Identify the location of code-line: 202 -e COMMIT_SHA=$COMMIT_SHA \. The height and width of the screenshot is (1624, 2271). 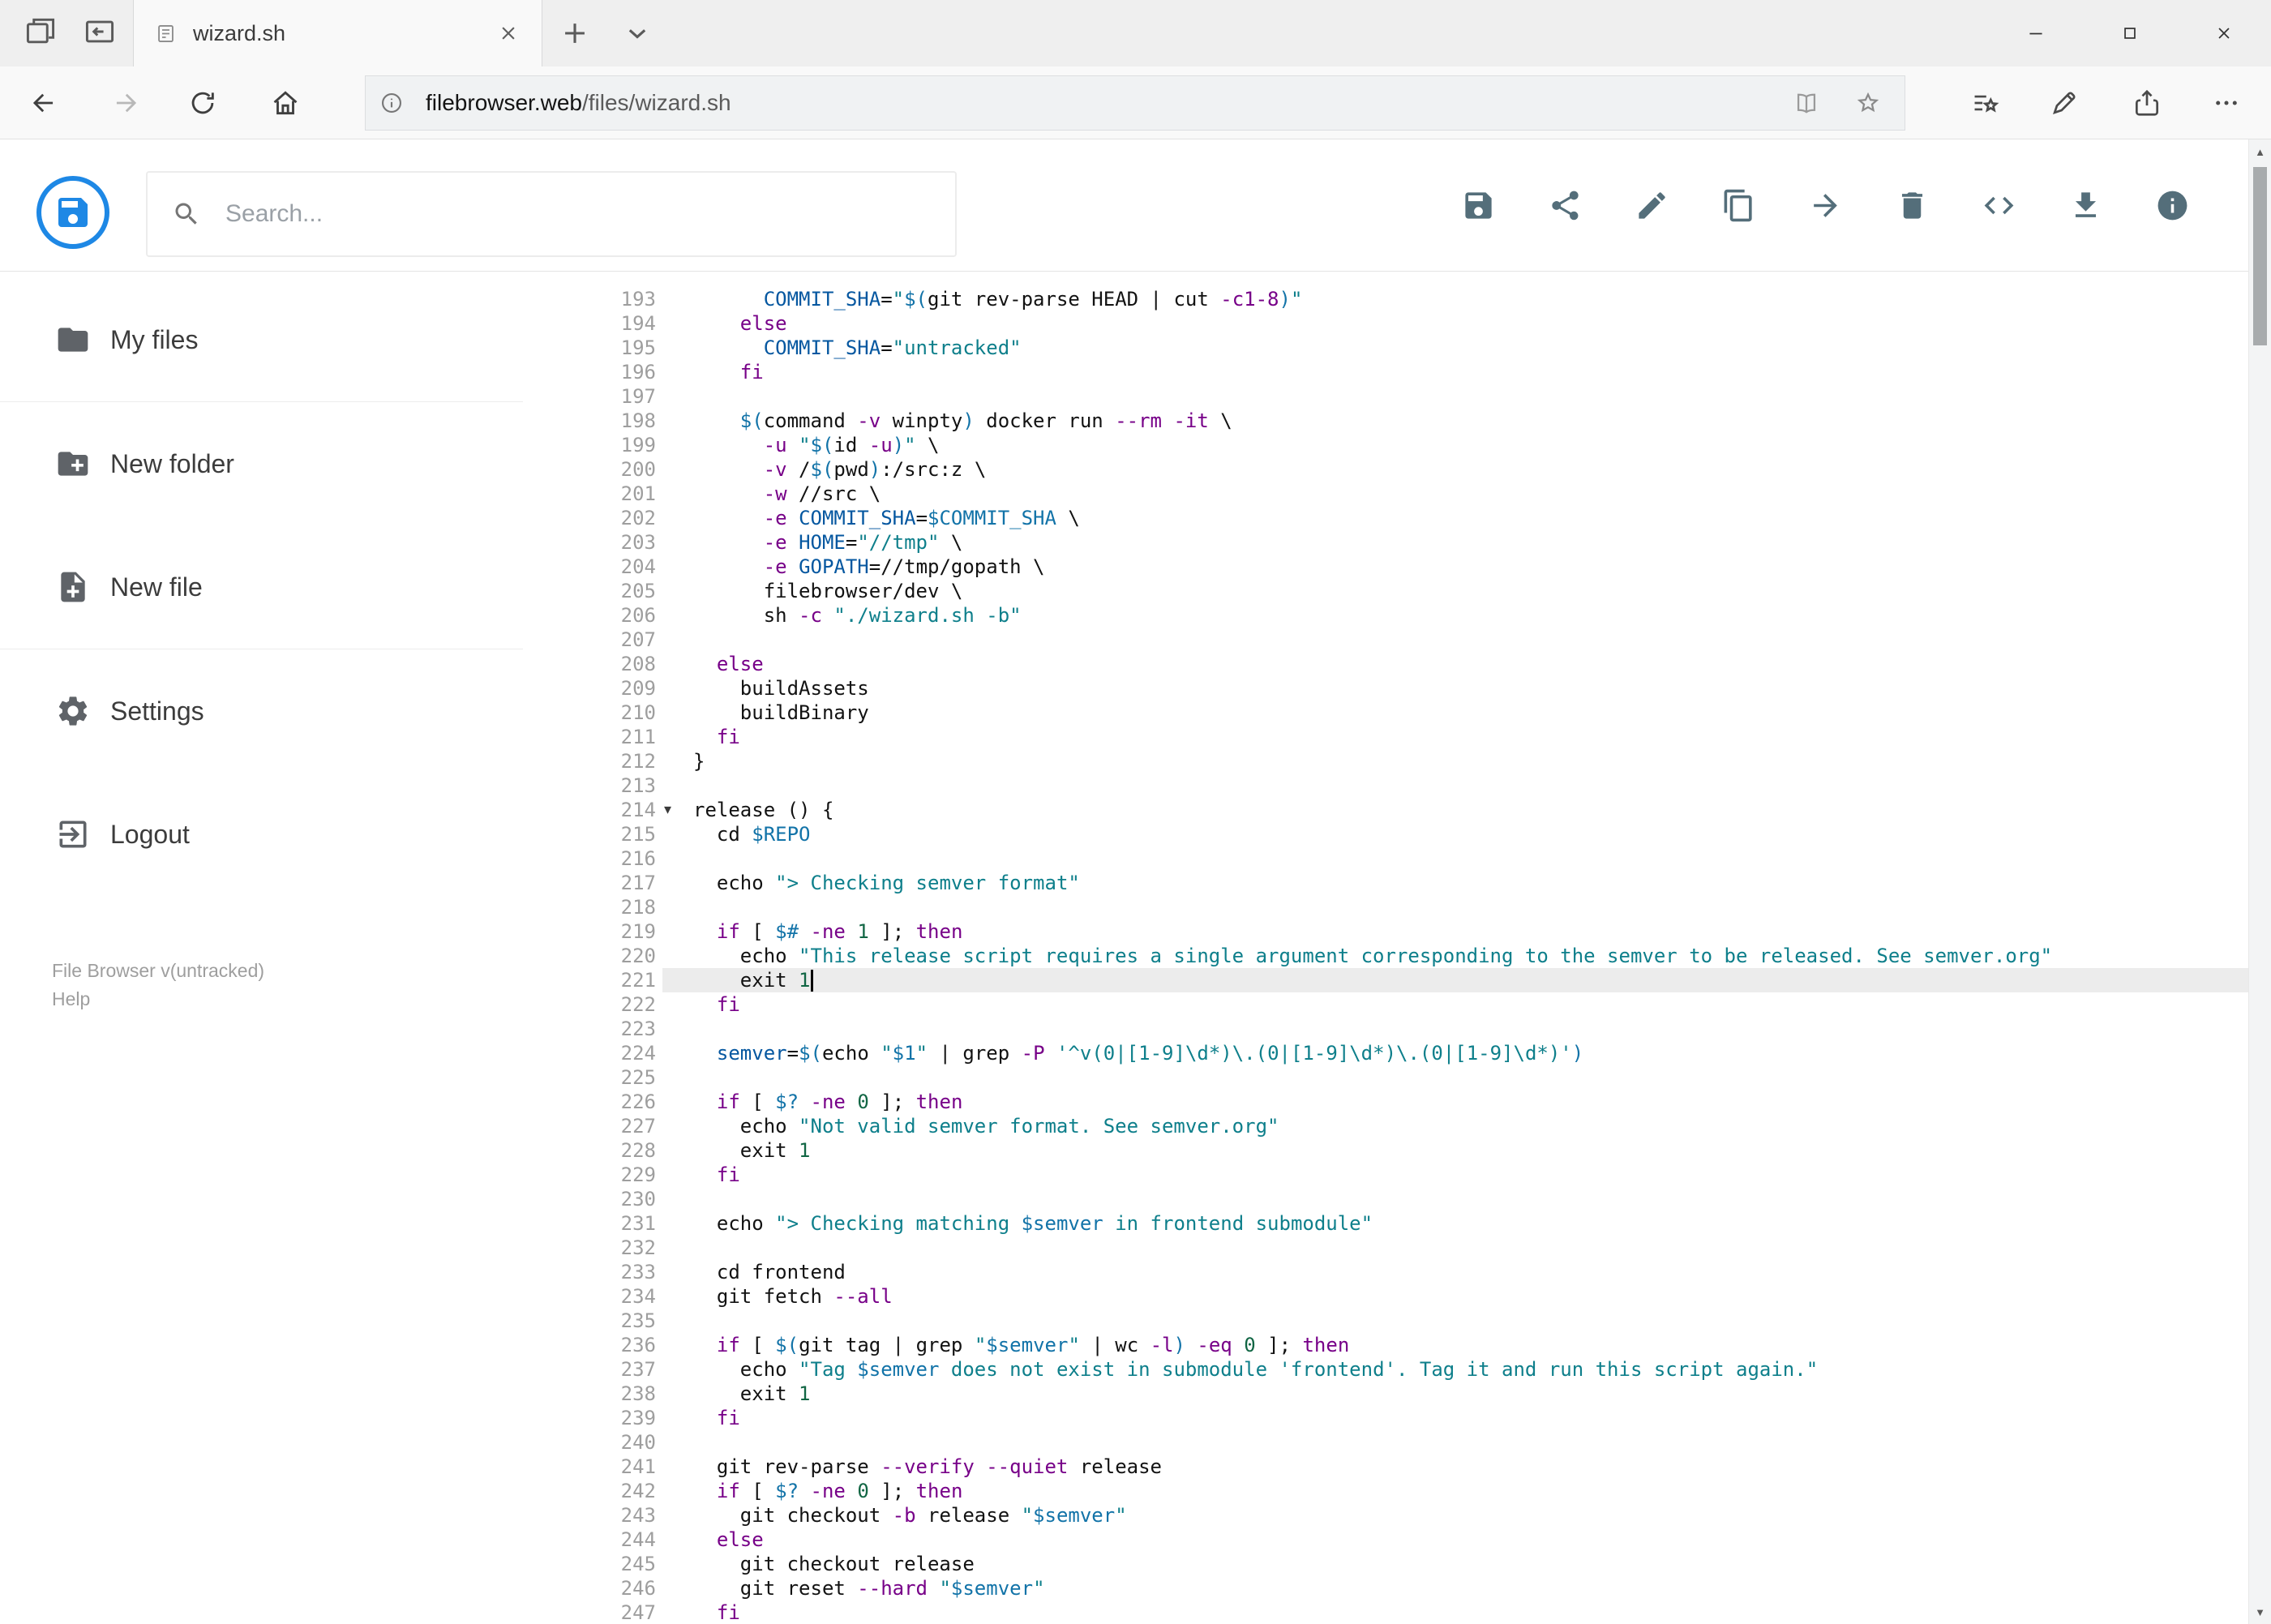
(1385, 518).